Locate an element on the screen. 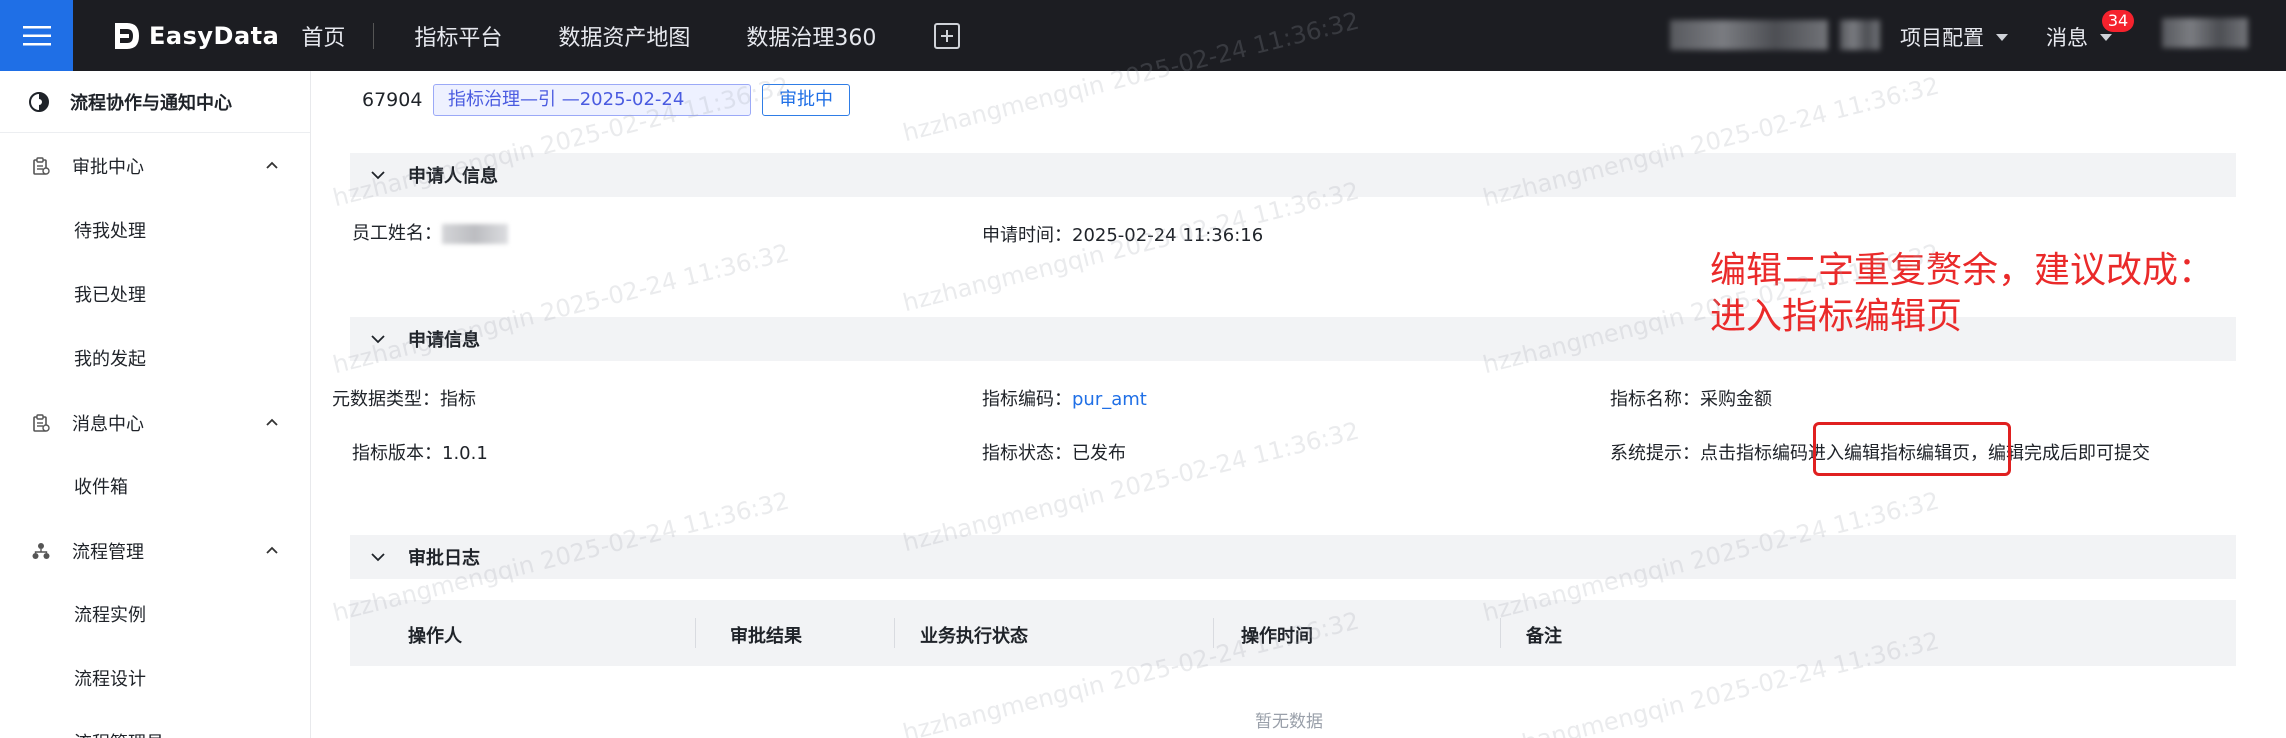 This screenshot has width=2286, height=738. nav-metric-platform: 指标平台 is located at coordinates (458, 36).